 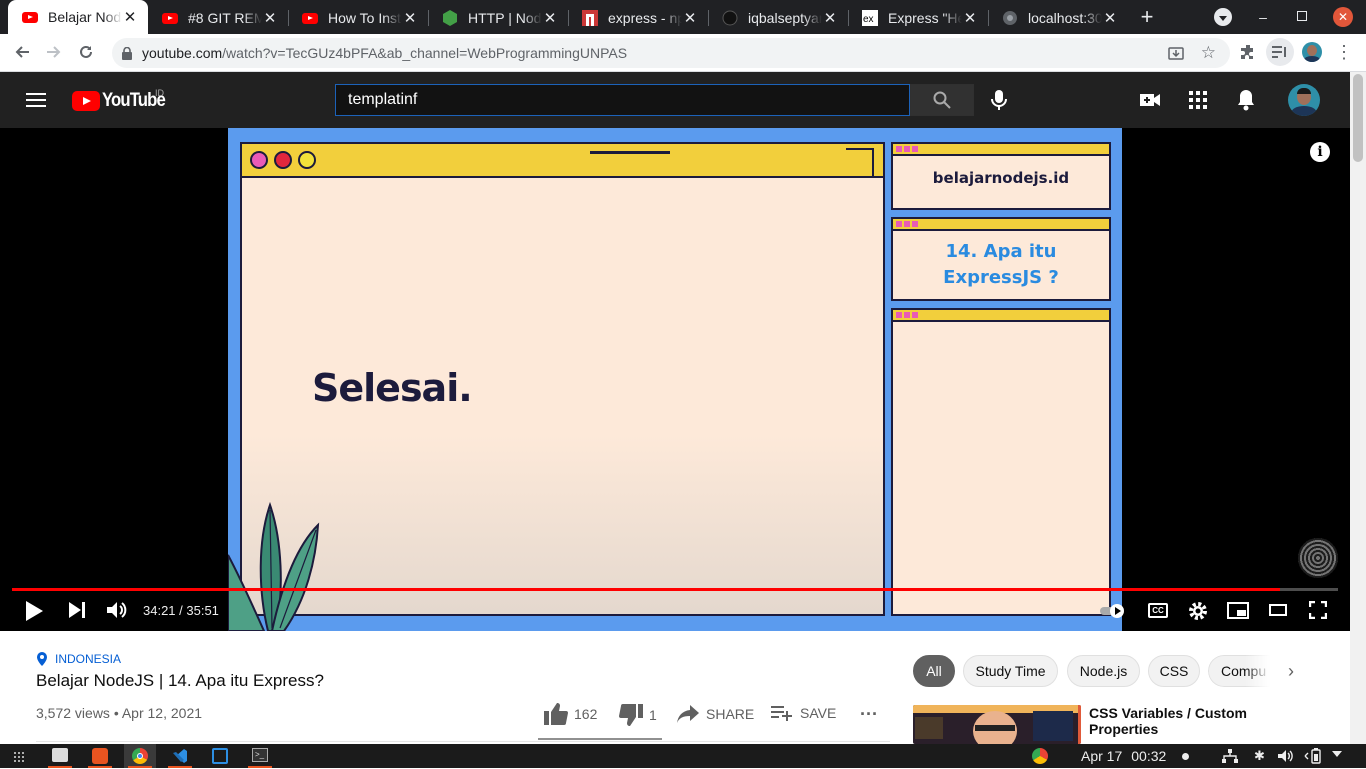 What do you see at coordinates (675, 589) in the screenshot?
I see `progress-bar` at bounding box center [675, 589].